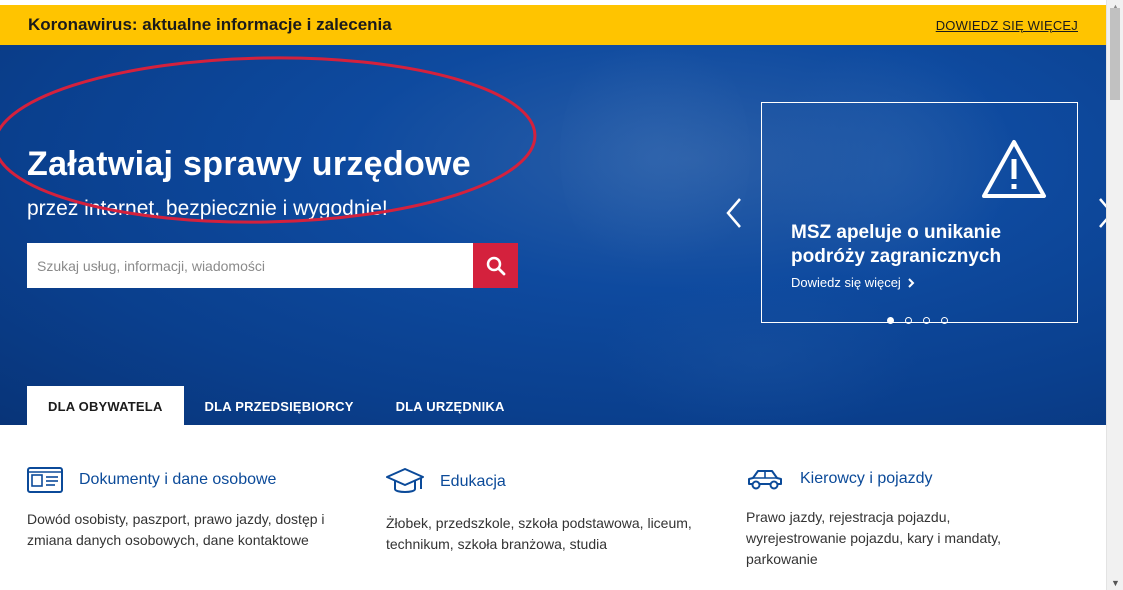 The height and width of the screenshot is (590, 1123). I want to click on search-button, so click(495, 265).